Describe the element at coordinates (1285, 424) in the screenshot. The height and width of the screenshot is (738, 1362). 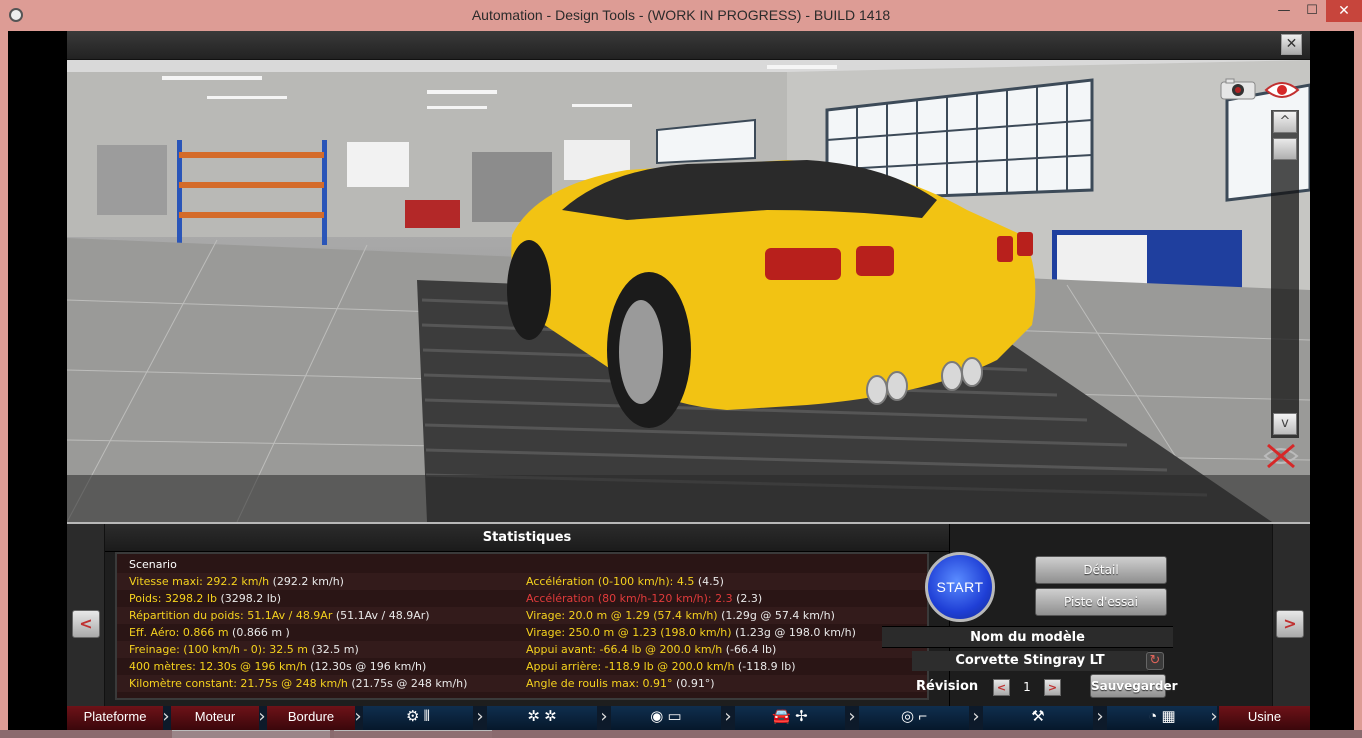
I see `scroll-down-button: v` at that location.